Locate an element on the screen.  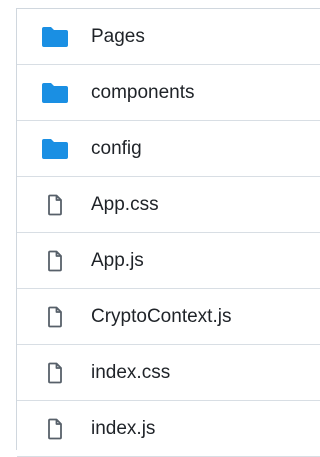
list-item-folder-config: config is located at coordinates (168, 149).